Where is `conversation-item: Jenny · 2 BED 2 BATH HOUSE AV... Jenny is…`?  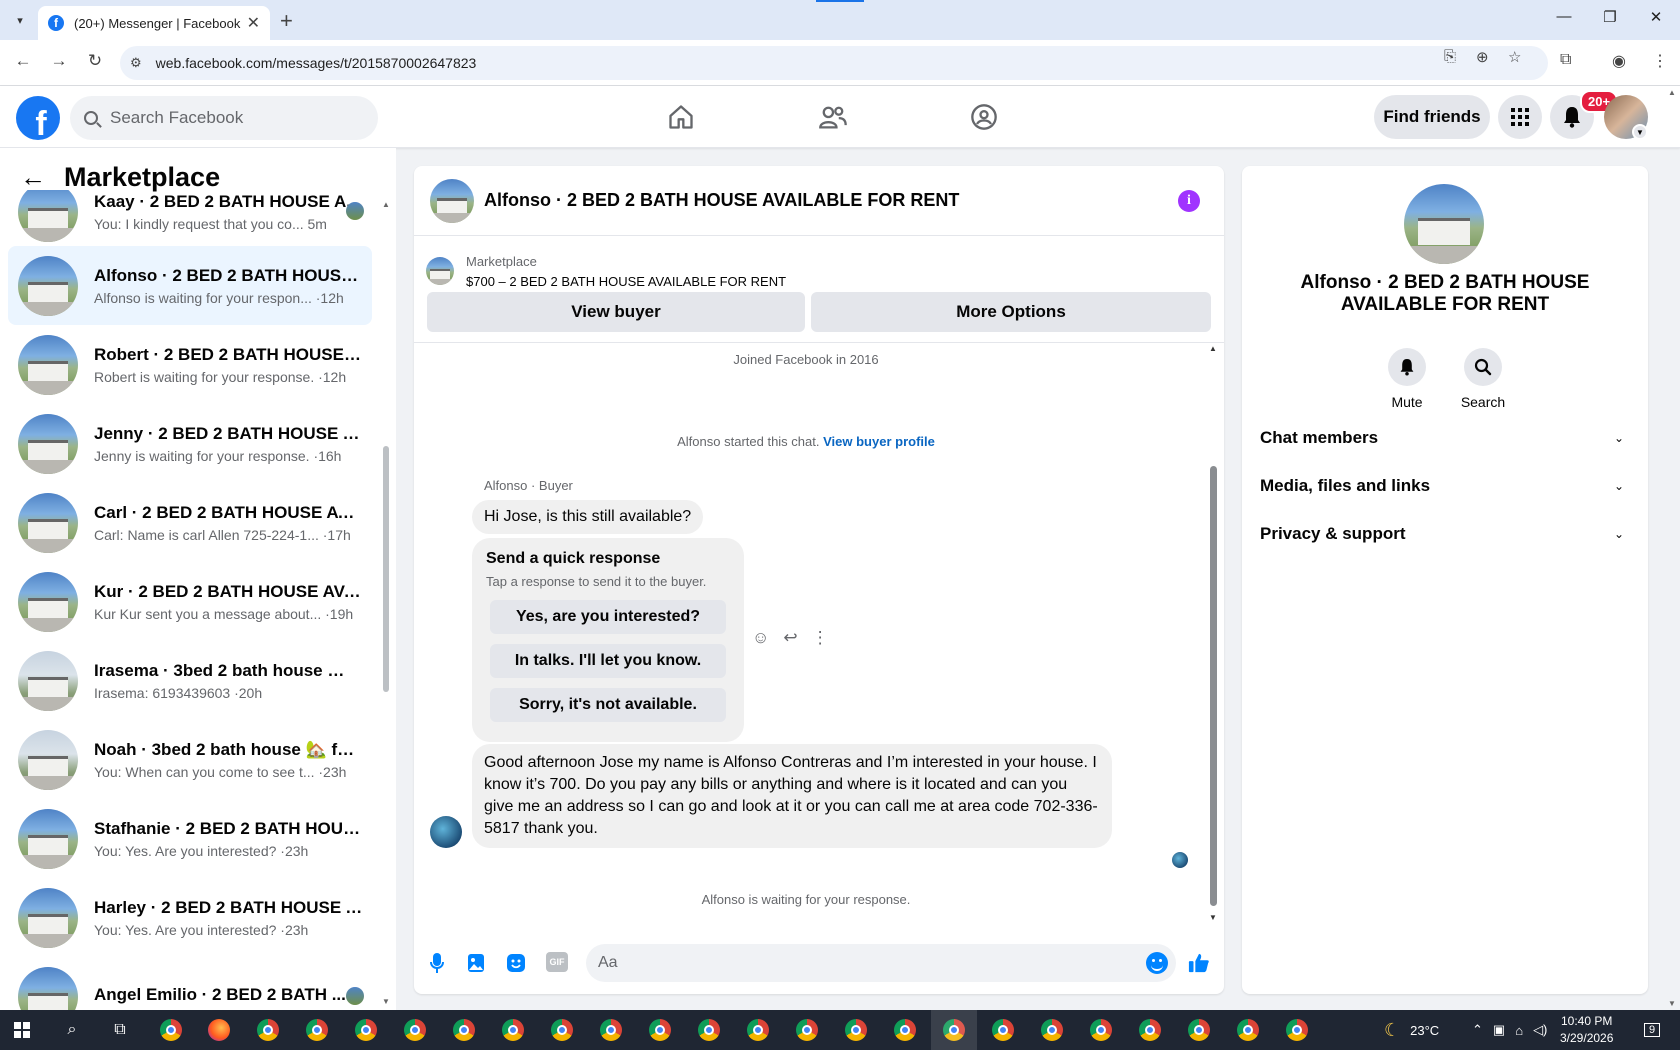
conversation-item: Jenny · 2 BED 2 BATH HOUSE AV... Jenny is… is located at coordinates (190, 443).